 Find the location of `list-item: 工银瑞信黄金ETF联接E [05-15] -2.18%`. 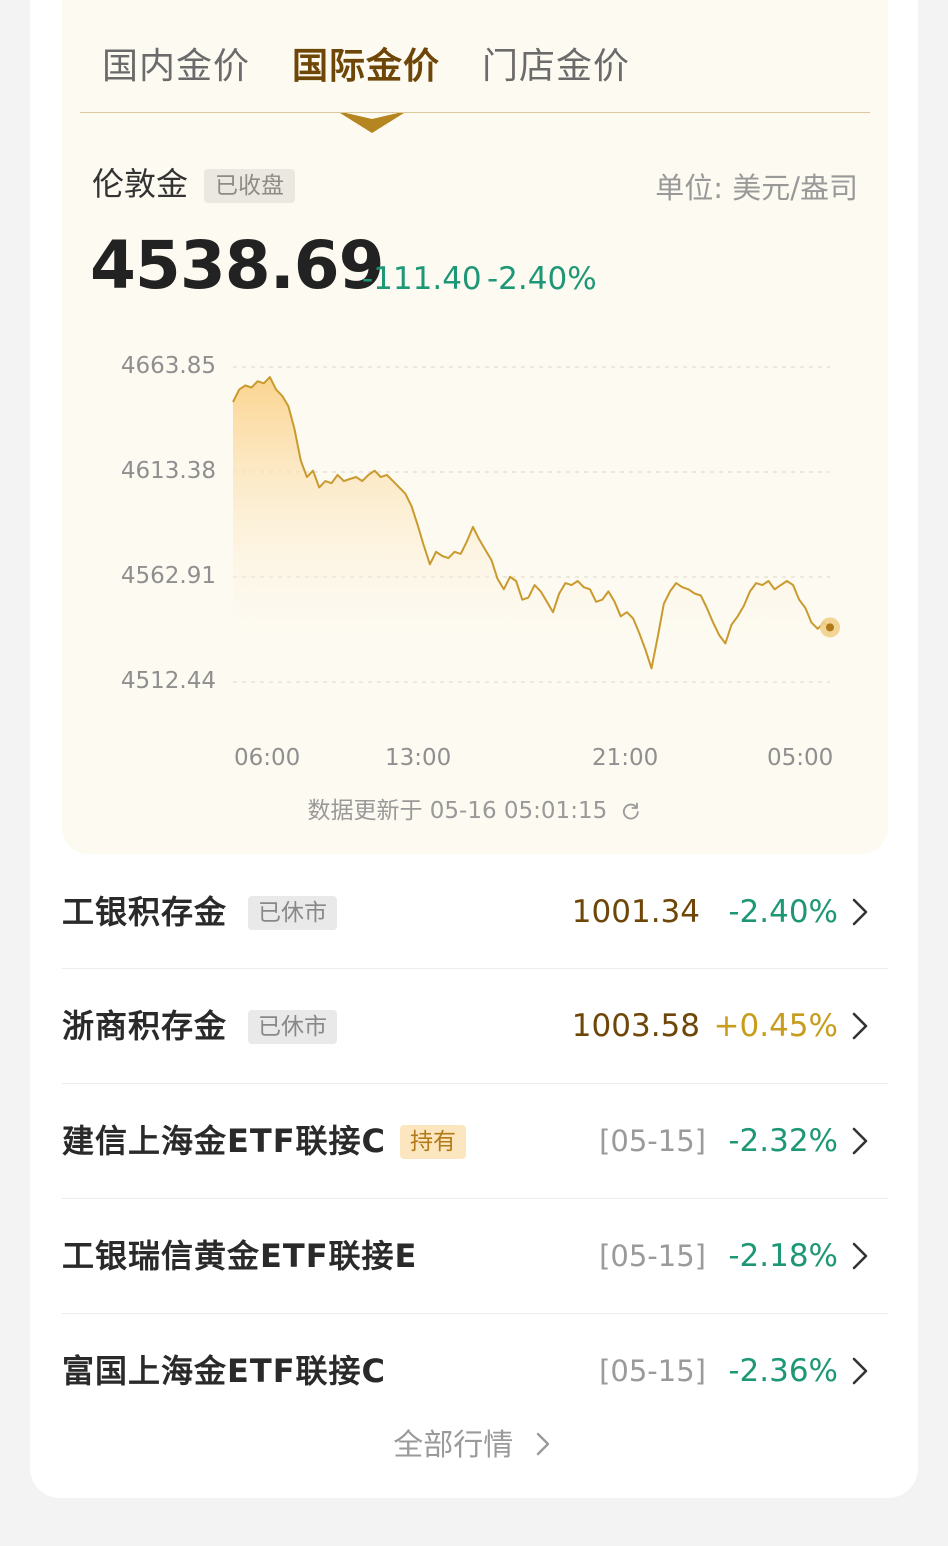

list-item: 工银瑞信黄金ETF联接E [05-15] -2.18% is located at coordinates (475, 1257).